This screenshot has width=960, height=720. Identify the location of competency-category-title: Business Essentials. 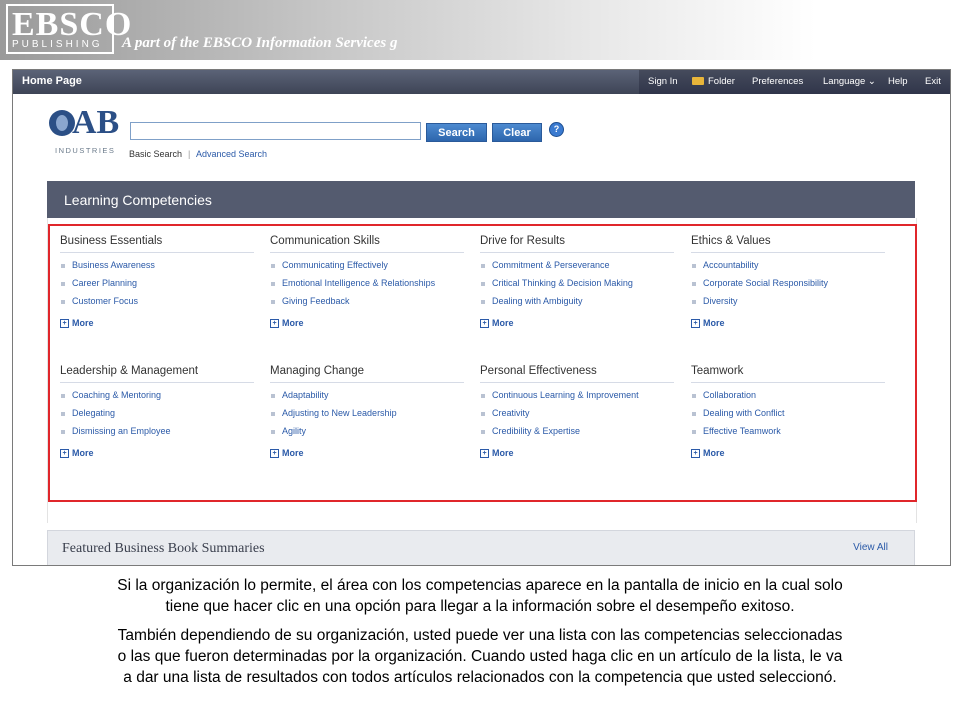
(157, 244).